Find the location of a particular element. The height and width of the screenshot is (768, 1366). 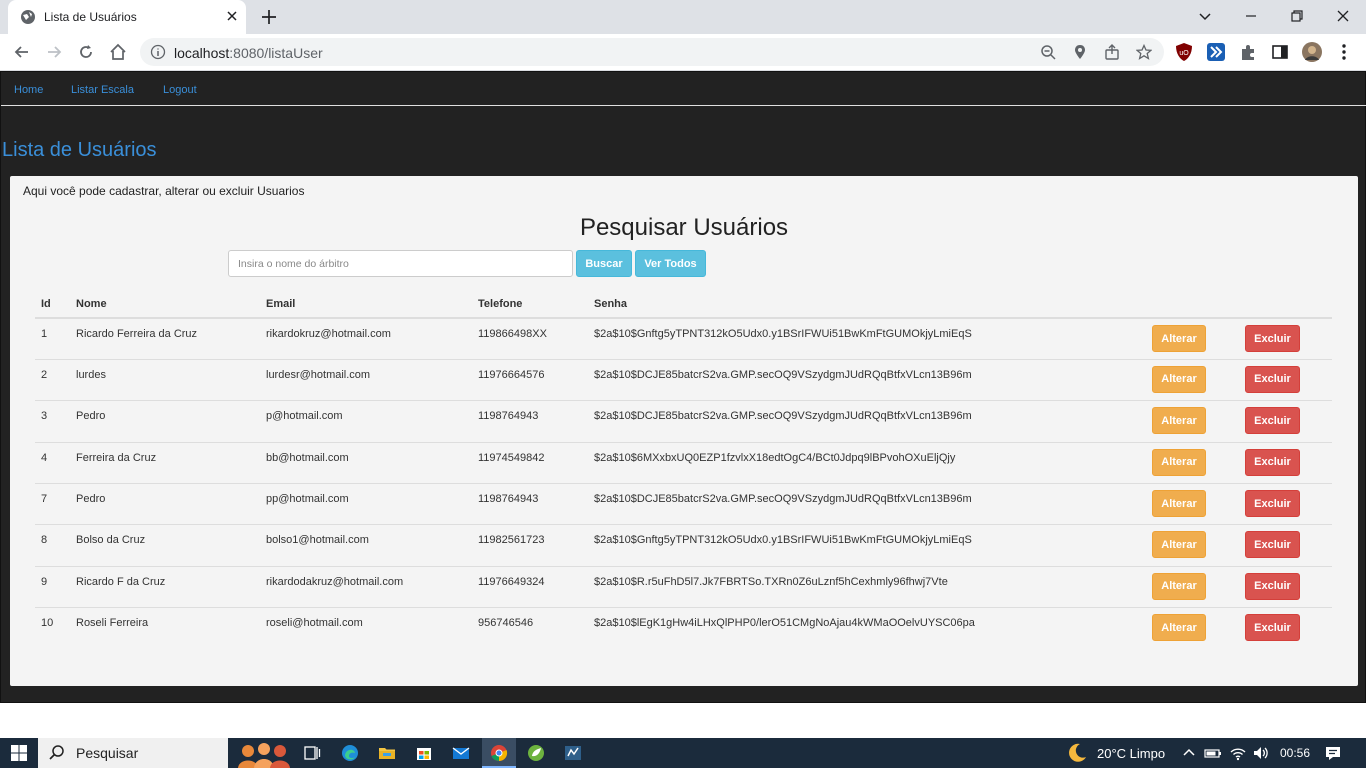

reload-icon is located at coordinates (86, 52).